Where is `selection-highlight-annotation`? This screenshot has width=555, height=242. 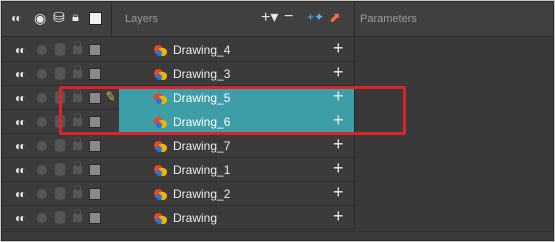 selection-highlight-annotation is located at coordinates (232, 110).